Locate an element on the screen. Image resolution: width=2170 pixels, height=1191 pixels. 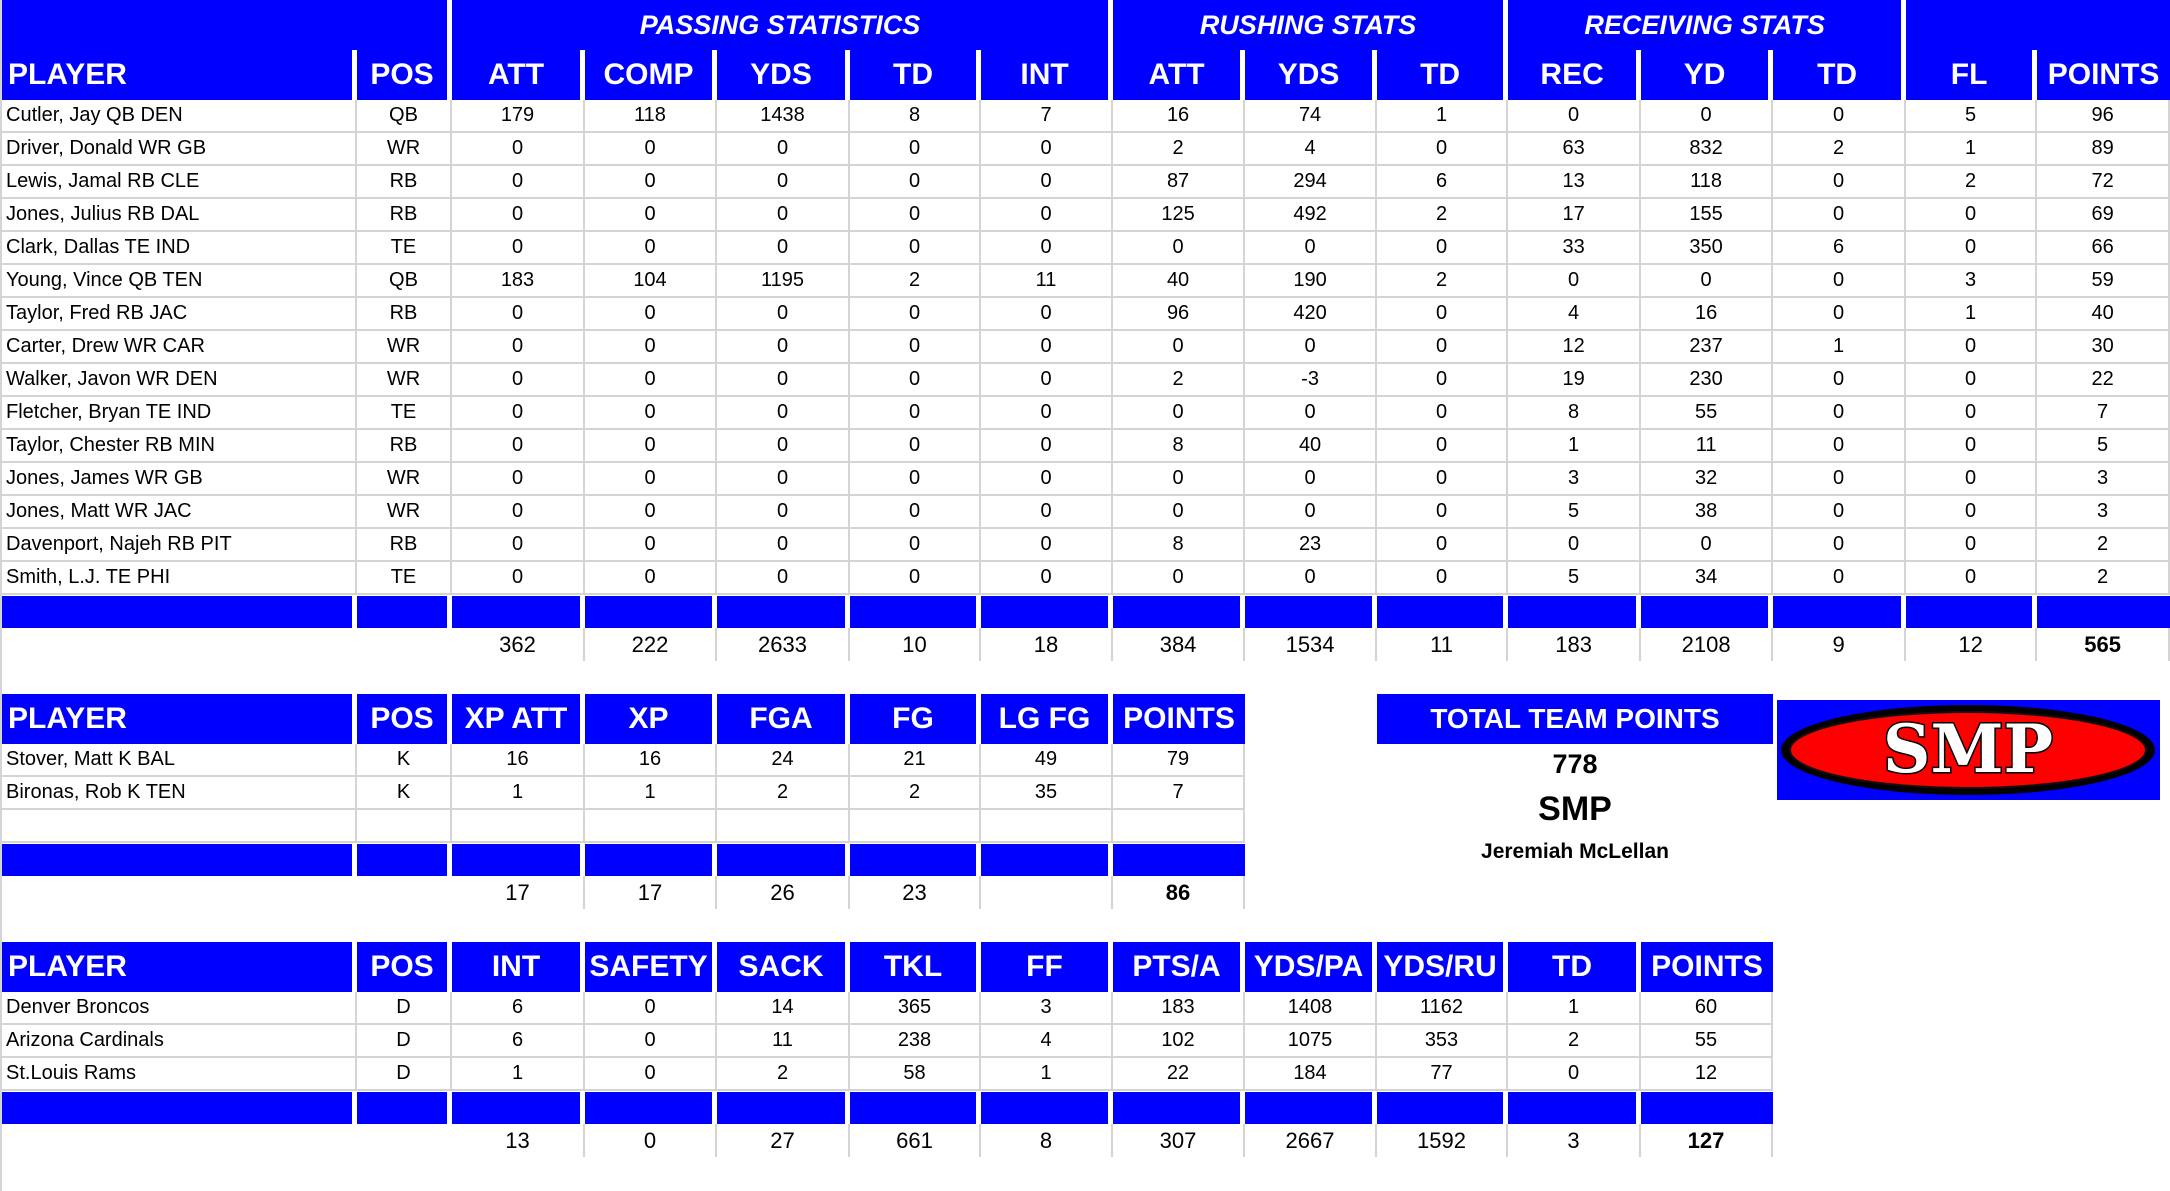
table-row: Stover, Matt K BAL K 16 16 24 21 49 79 is located at coordinates (623, 760).